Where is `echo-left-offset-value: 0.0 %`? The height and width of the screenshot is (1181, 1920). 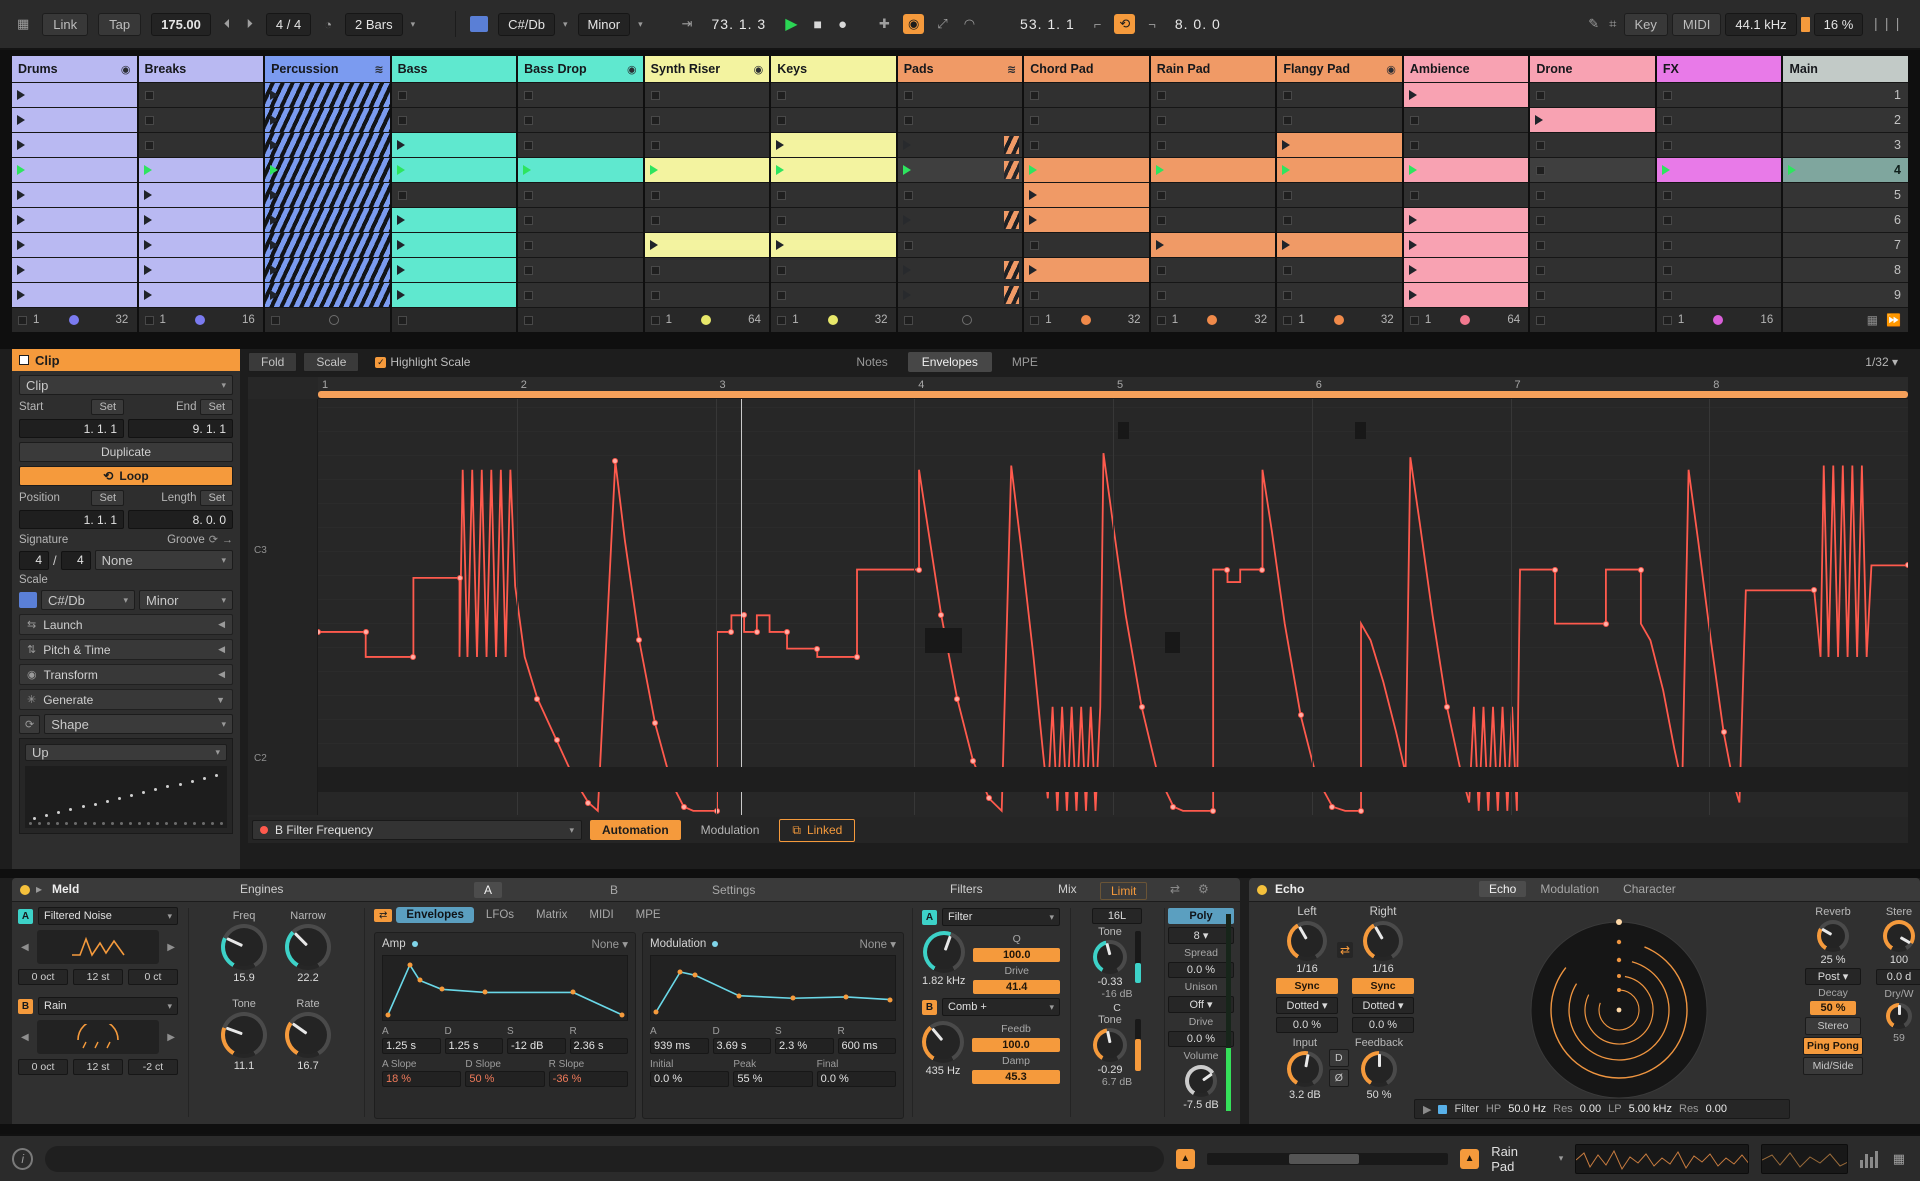 echo-left-offset-value: 0.0 % is located at coordinates (1307, 1025).